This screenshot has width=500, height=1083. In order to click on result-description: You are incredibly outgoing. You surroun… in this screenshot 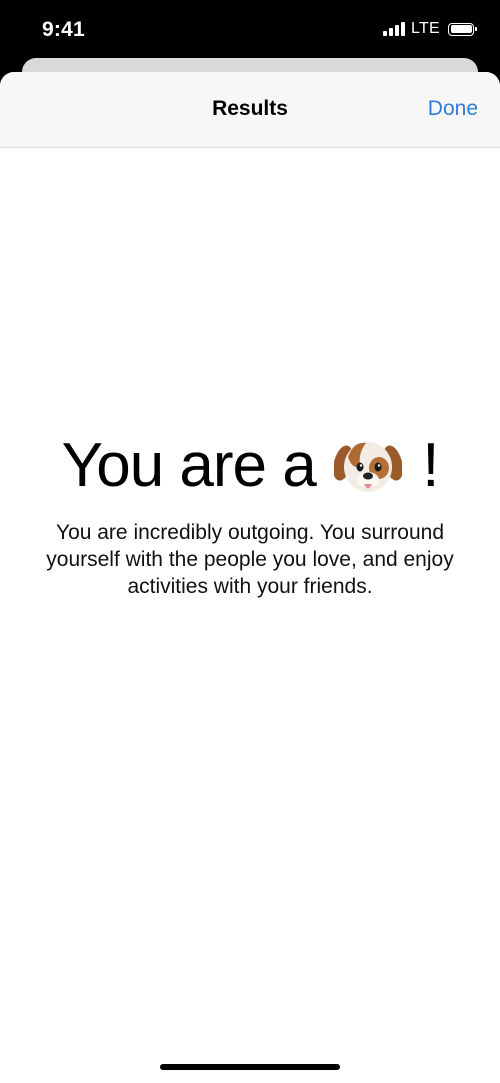, I will do `click(250, 559)`.